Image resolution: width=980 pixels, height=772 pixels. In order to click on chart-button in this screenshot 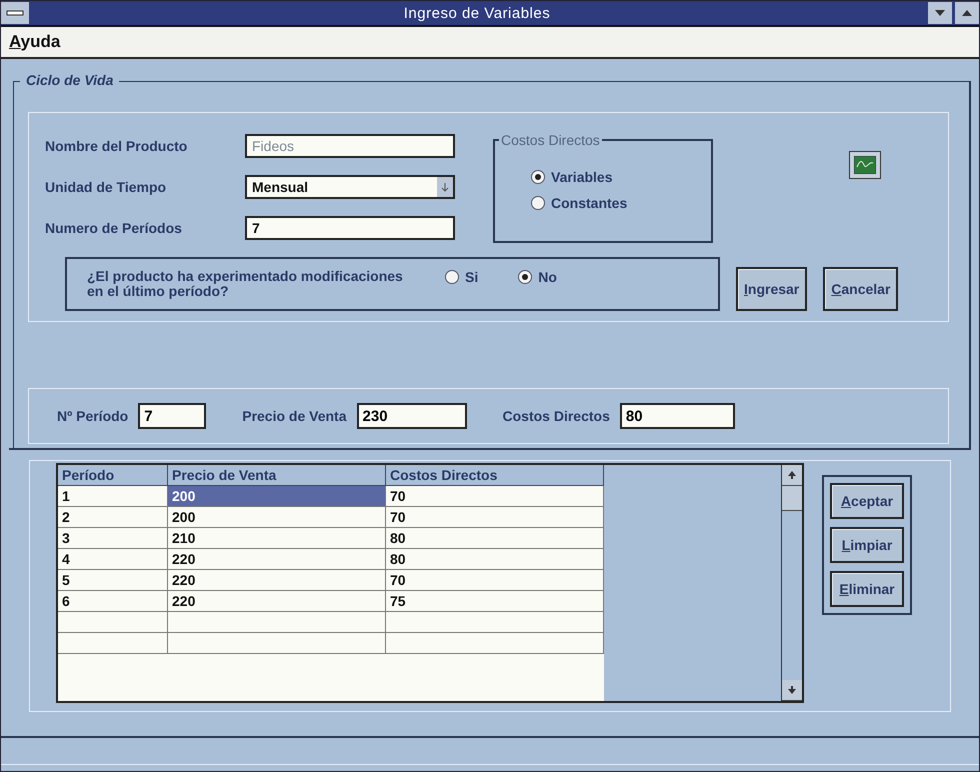, I will do `click(865, 165)`.